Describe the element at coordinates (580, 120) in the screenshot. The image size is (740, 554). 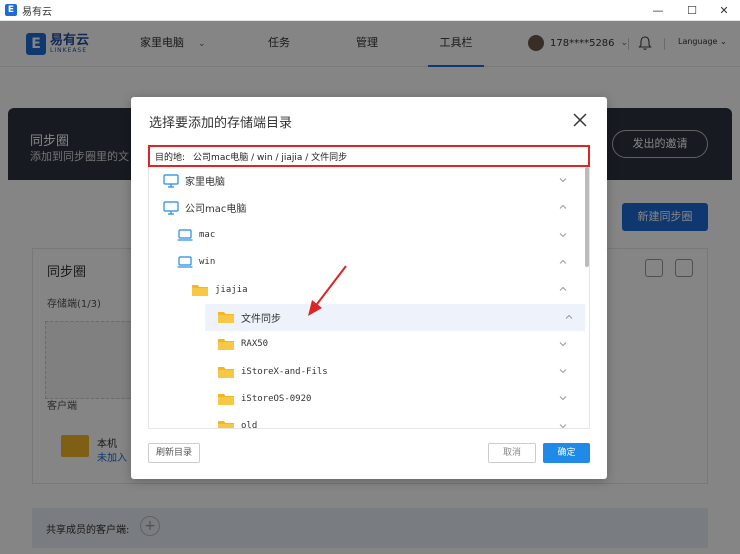
I see `close-icon` at that location.